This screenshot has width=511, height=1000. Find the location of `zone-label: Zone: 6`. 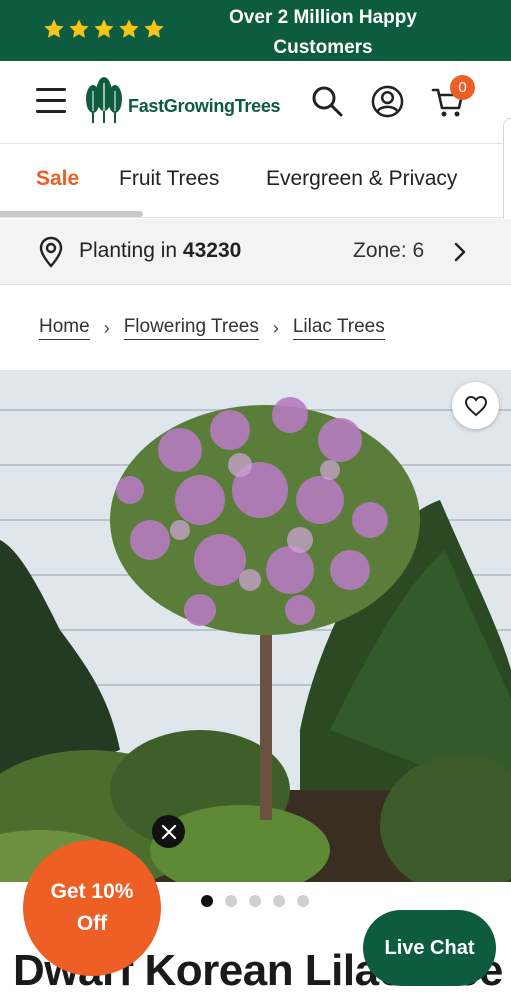

zone-label: Zone: 6 is located at coordinates (389, 250).